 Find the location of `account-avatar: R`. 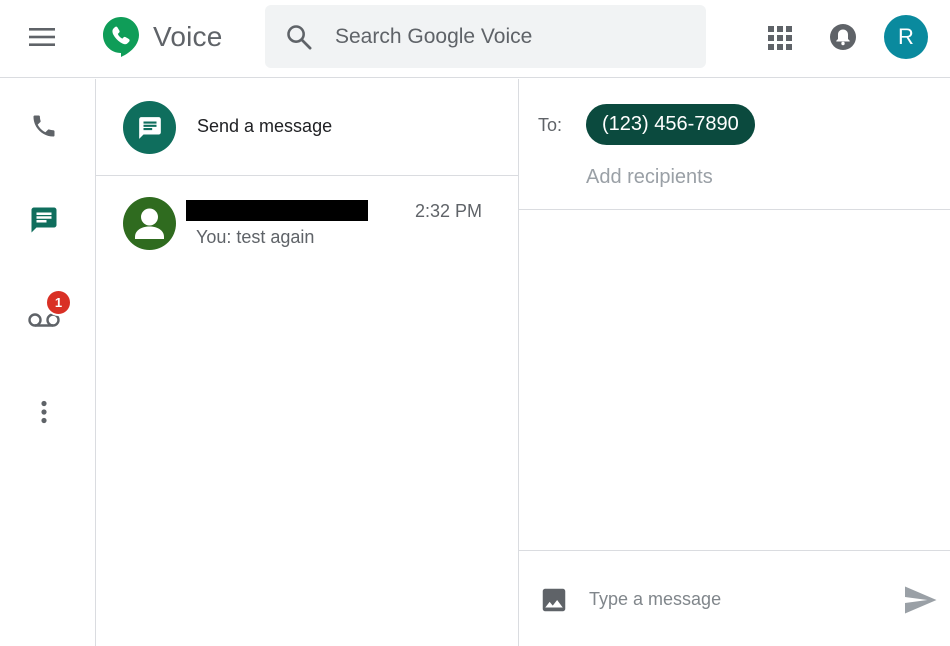

account-avatar: R is located at coordinates (906, 37).